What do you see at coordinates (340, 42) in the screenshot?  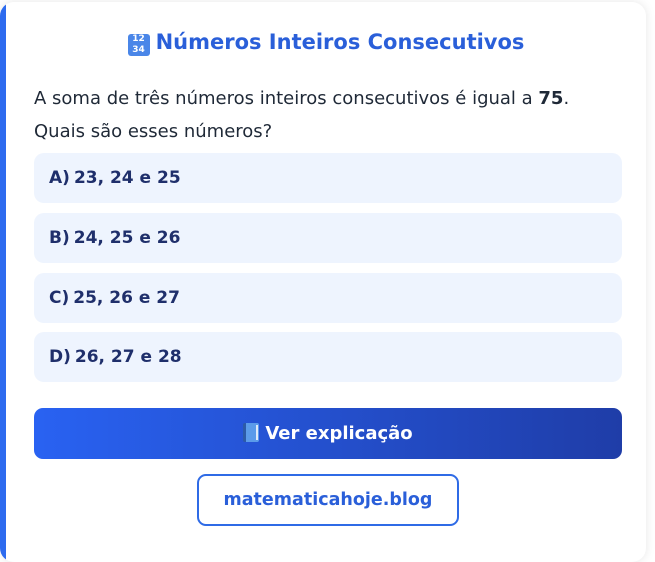 I see `quiz-title-text: Números Inteiros Consecutivos` at bounding box center [340, 42].